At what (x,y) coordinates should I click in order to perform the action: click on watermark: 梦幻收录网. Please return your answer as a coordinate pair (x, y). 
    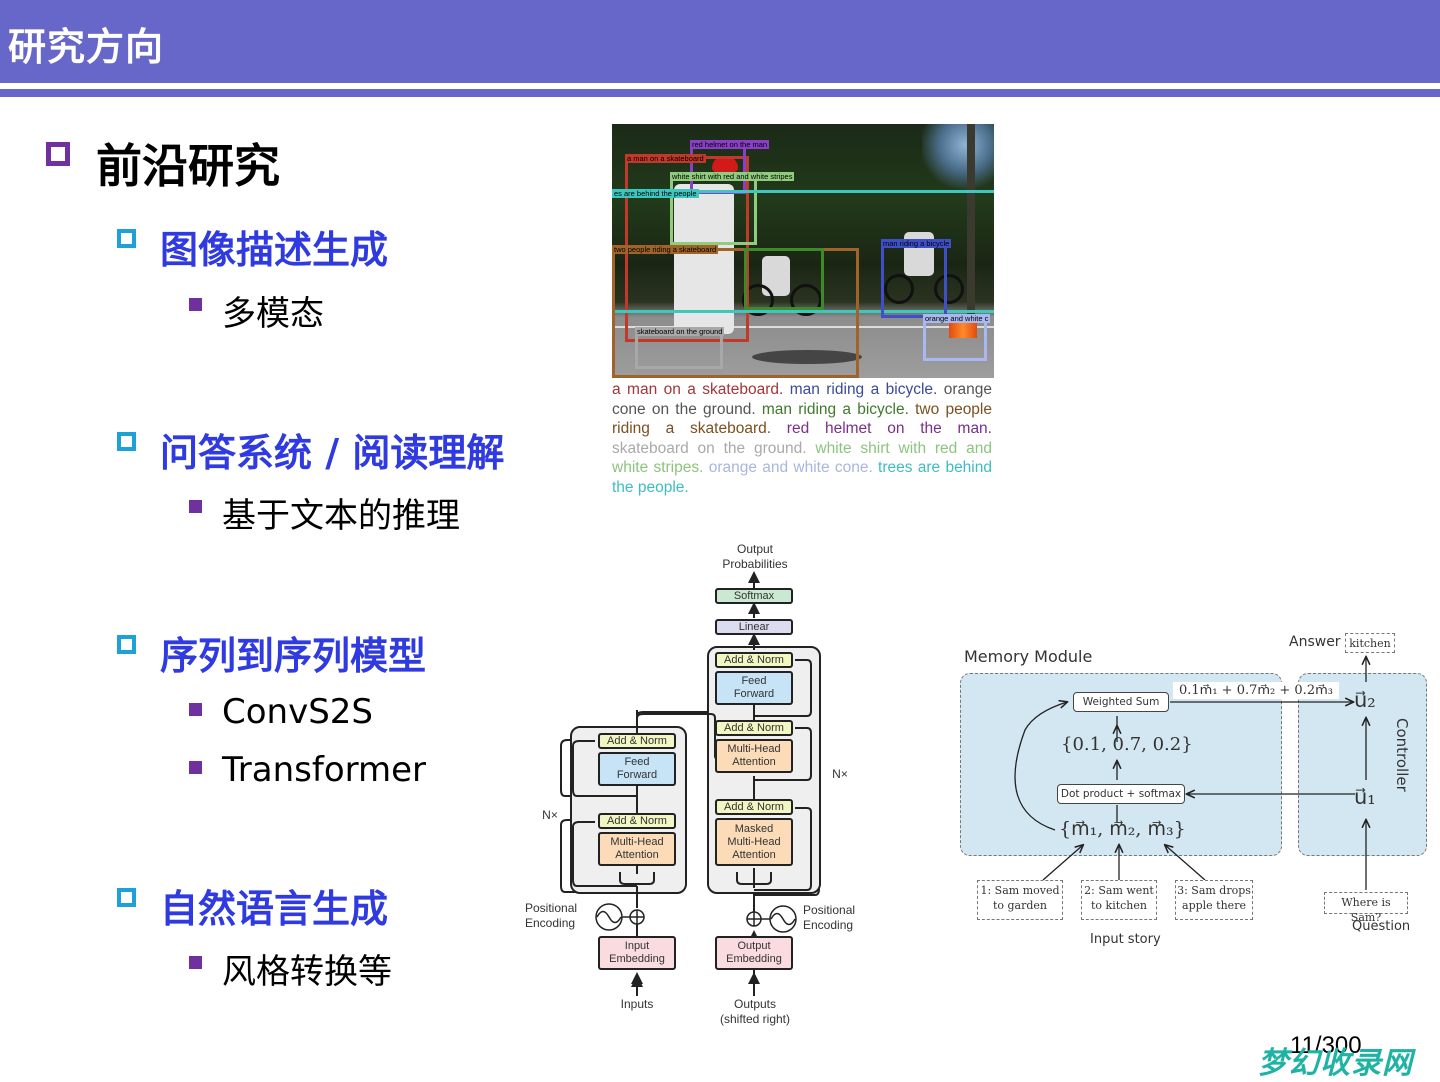
    Looking at the image, I should click on (1335, 1063).